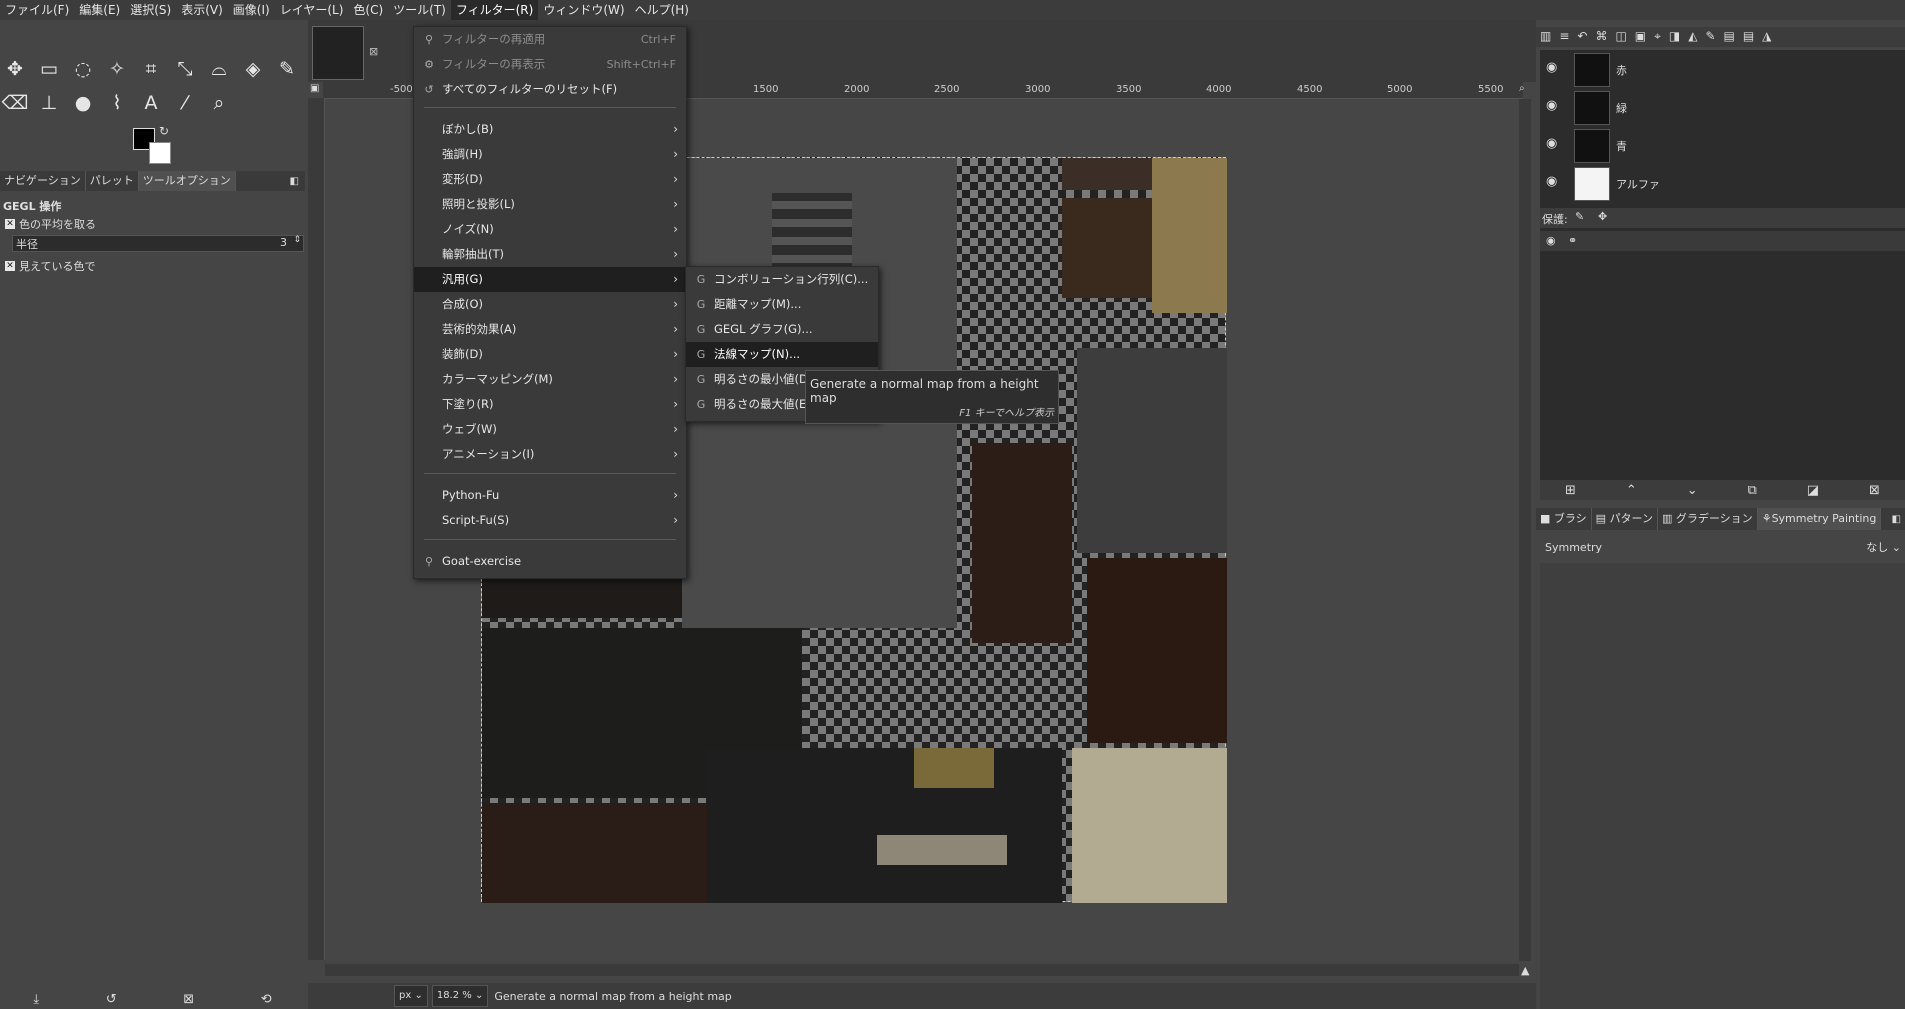 The height and width of the screenshot is (1009, 1905). I want to click on zoom-tool-icon: ⌕, so click(219, 103).